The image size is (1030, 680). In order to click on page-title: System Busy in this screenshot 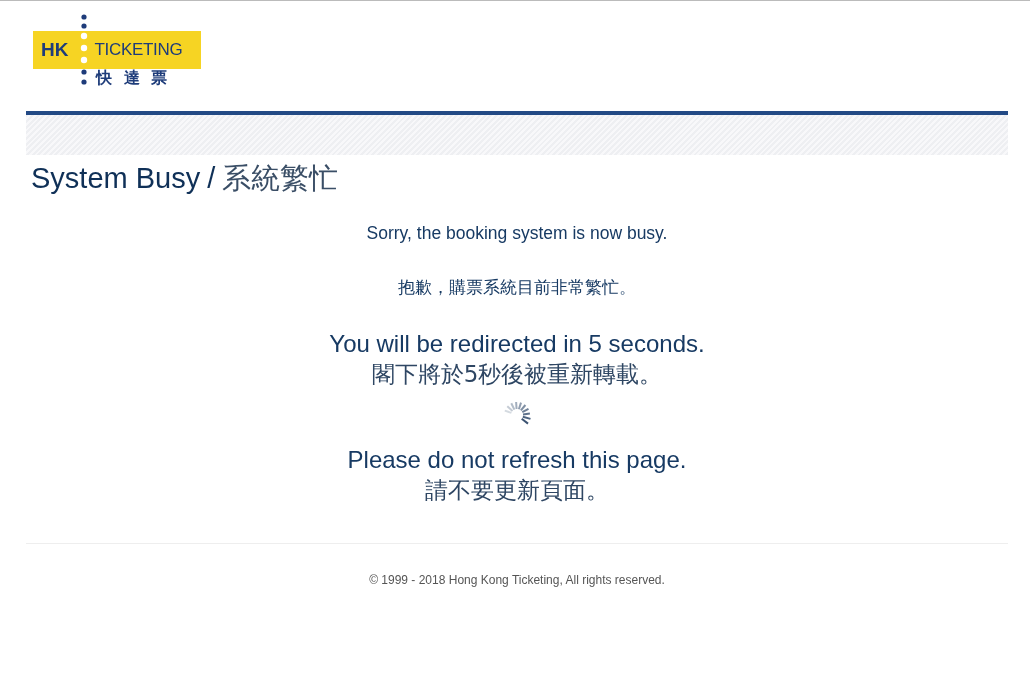, I will do `click(116, 178)`.